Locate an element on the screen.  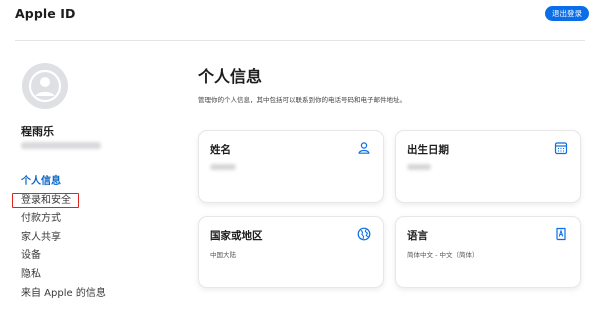
page-description: 管理你的个人信息，其中包括可以联系到你的电话号码和电子邮件地址。 is located at coordinates (302, 100).